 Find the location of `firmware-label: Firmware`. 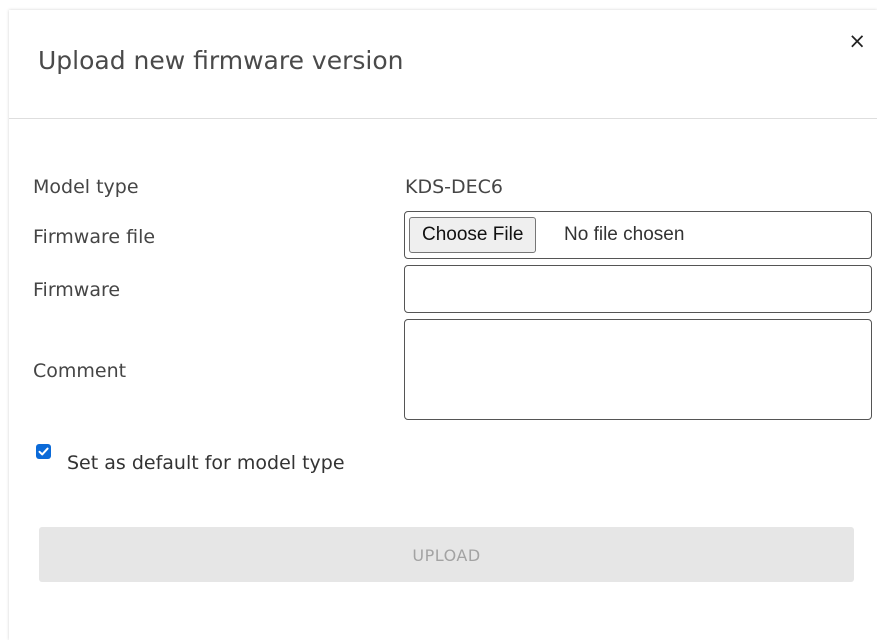

firmware-label: Firmware is located at coordinates (77, 290).